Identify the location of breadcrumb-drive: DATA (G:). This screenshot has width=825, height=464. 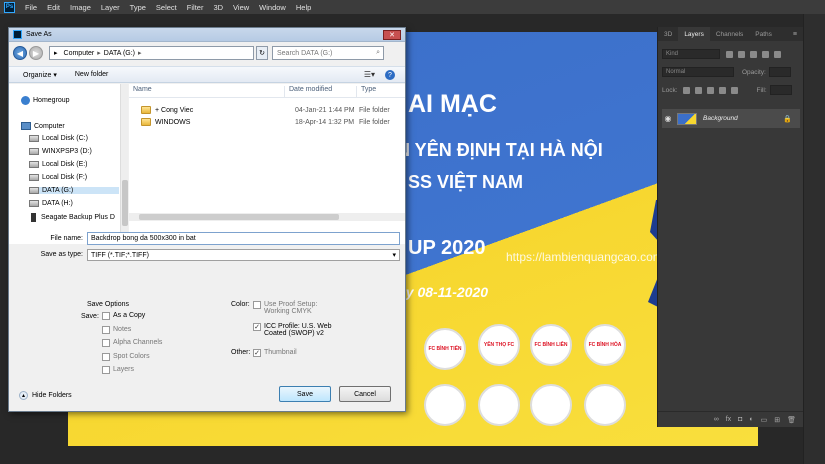
(119, 53).